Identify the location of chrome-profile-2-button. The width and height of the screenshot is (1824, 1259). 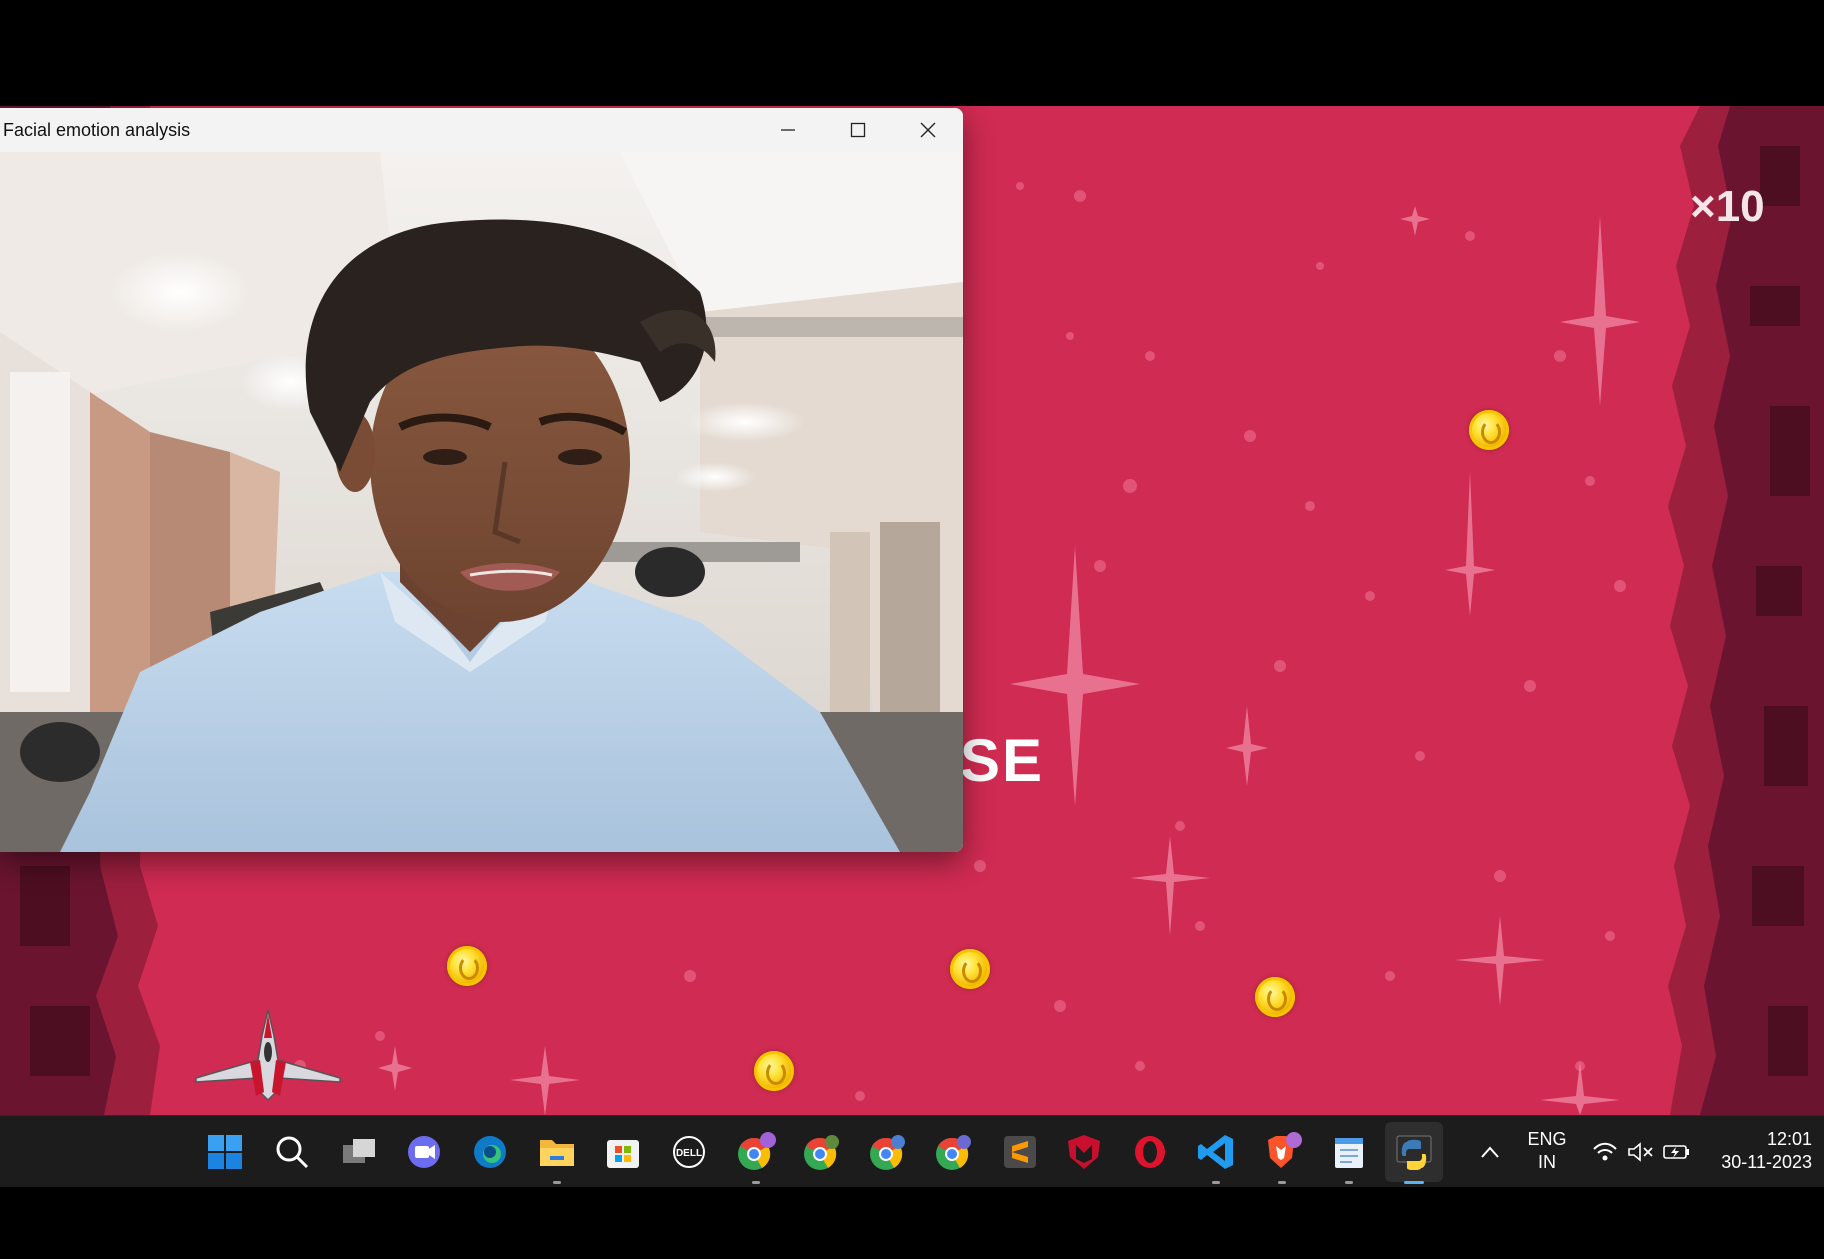
(822, 1152).